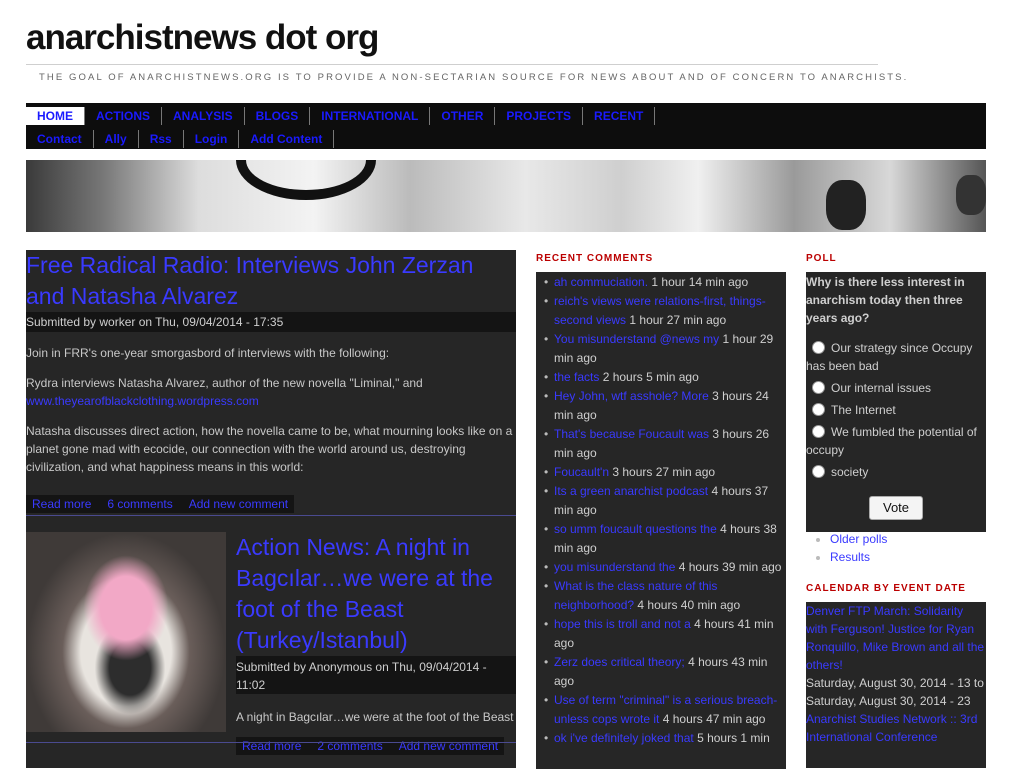 Image resolution: width=1024 pixels, height=769 pixels. I want to click on comment-list-item: ah commuciation. 1 hour 14 min ago, so click(665, 282).